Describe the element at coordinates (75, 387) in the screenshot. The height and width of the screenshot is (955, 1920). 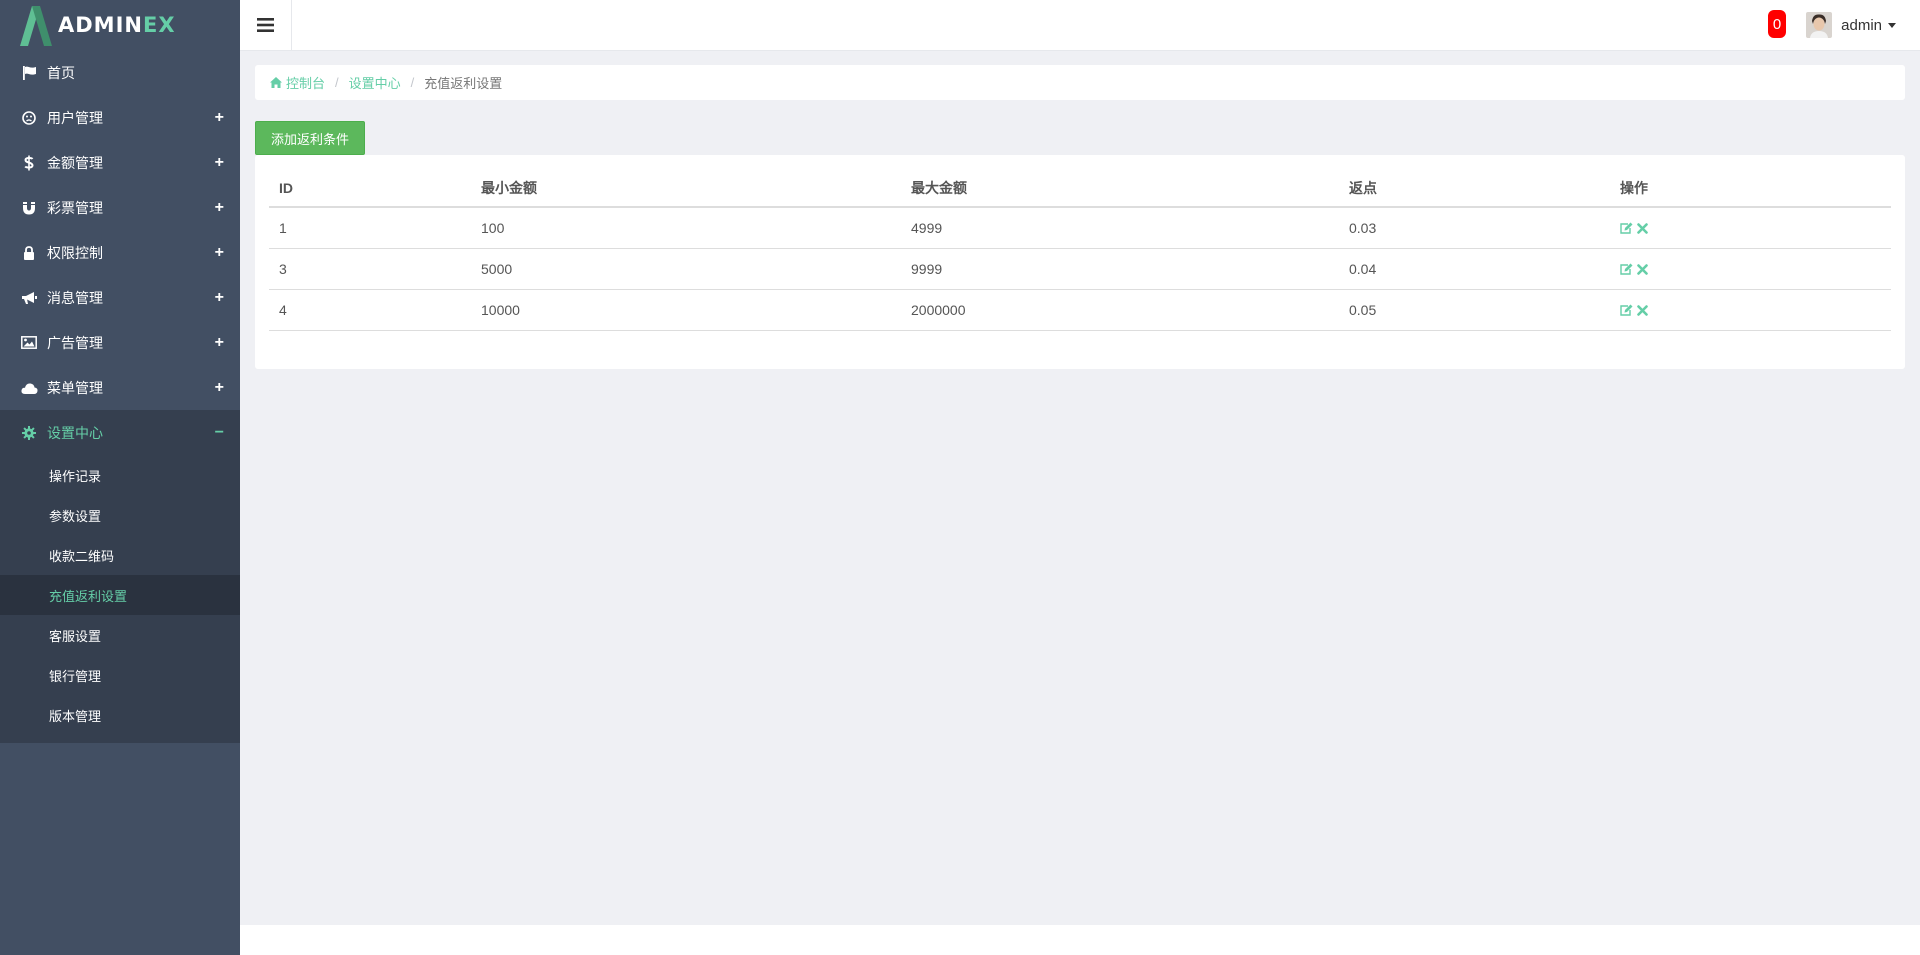
I see `sidebar-item-label: 菜单管理` at that location.